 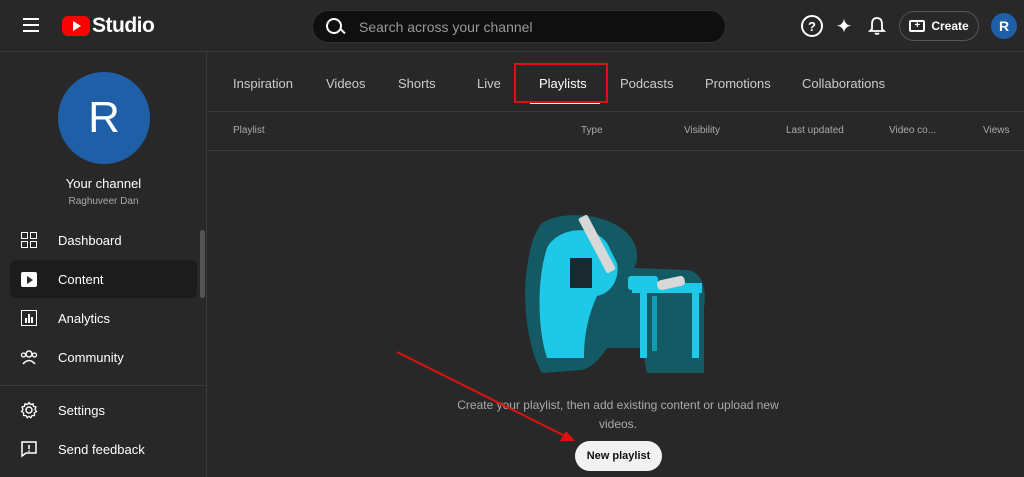 What do you see at coordinates (843, 83) in the screenshot?
I see `tab-collaborations: Collaborations` at bounding box center [843, 83].